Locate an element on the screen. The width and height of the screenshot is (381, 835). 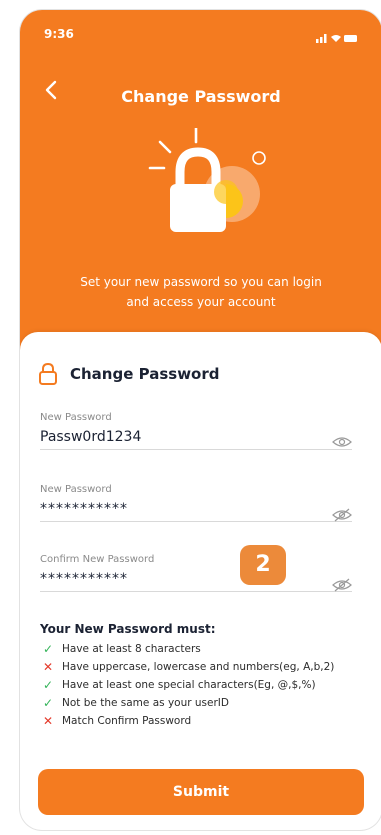
rule-text: Not be the same as your userID is located at coordinates (145, 703).